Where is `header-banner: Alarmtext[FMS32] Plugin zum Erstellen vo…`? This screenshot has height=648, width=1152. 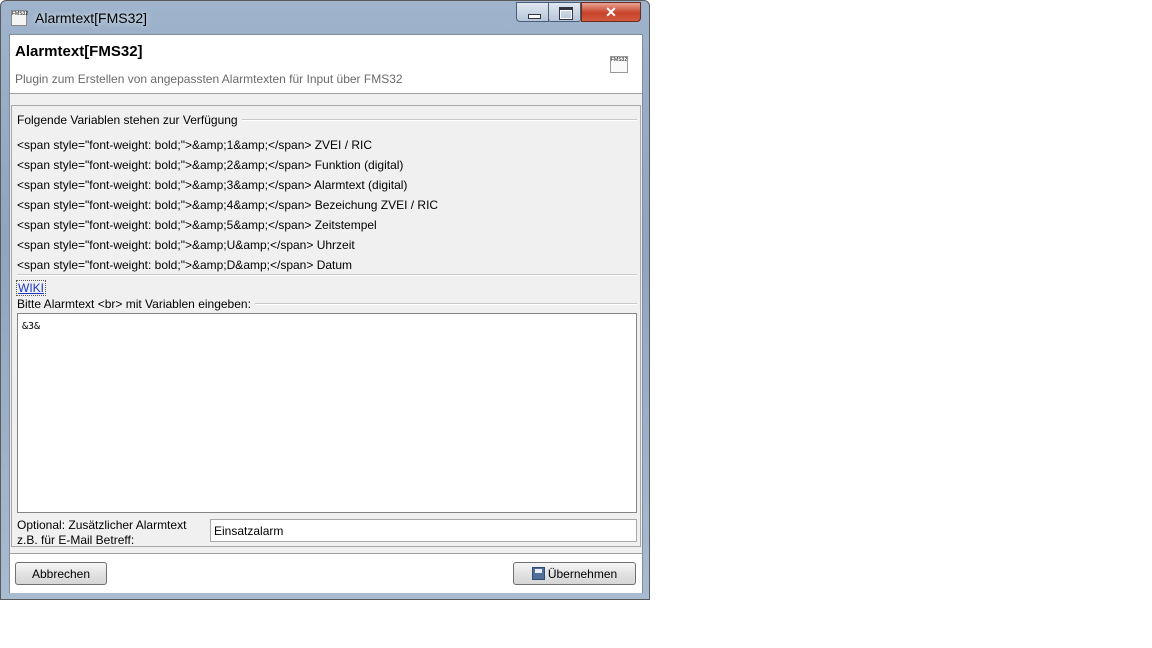
header-banner: Alarmtext[FMS32] Plugin zum Erstellen vo… is located at coordinates (326, 64).